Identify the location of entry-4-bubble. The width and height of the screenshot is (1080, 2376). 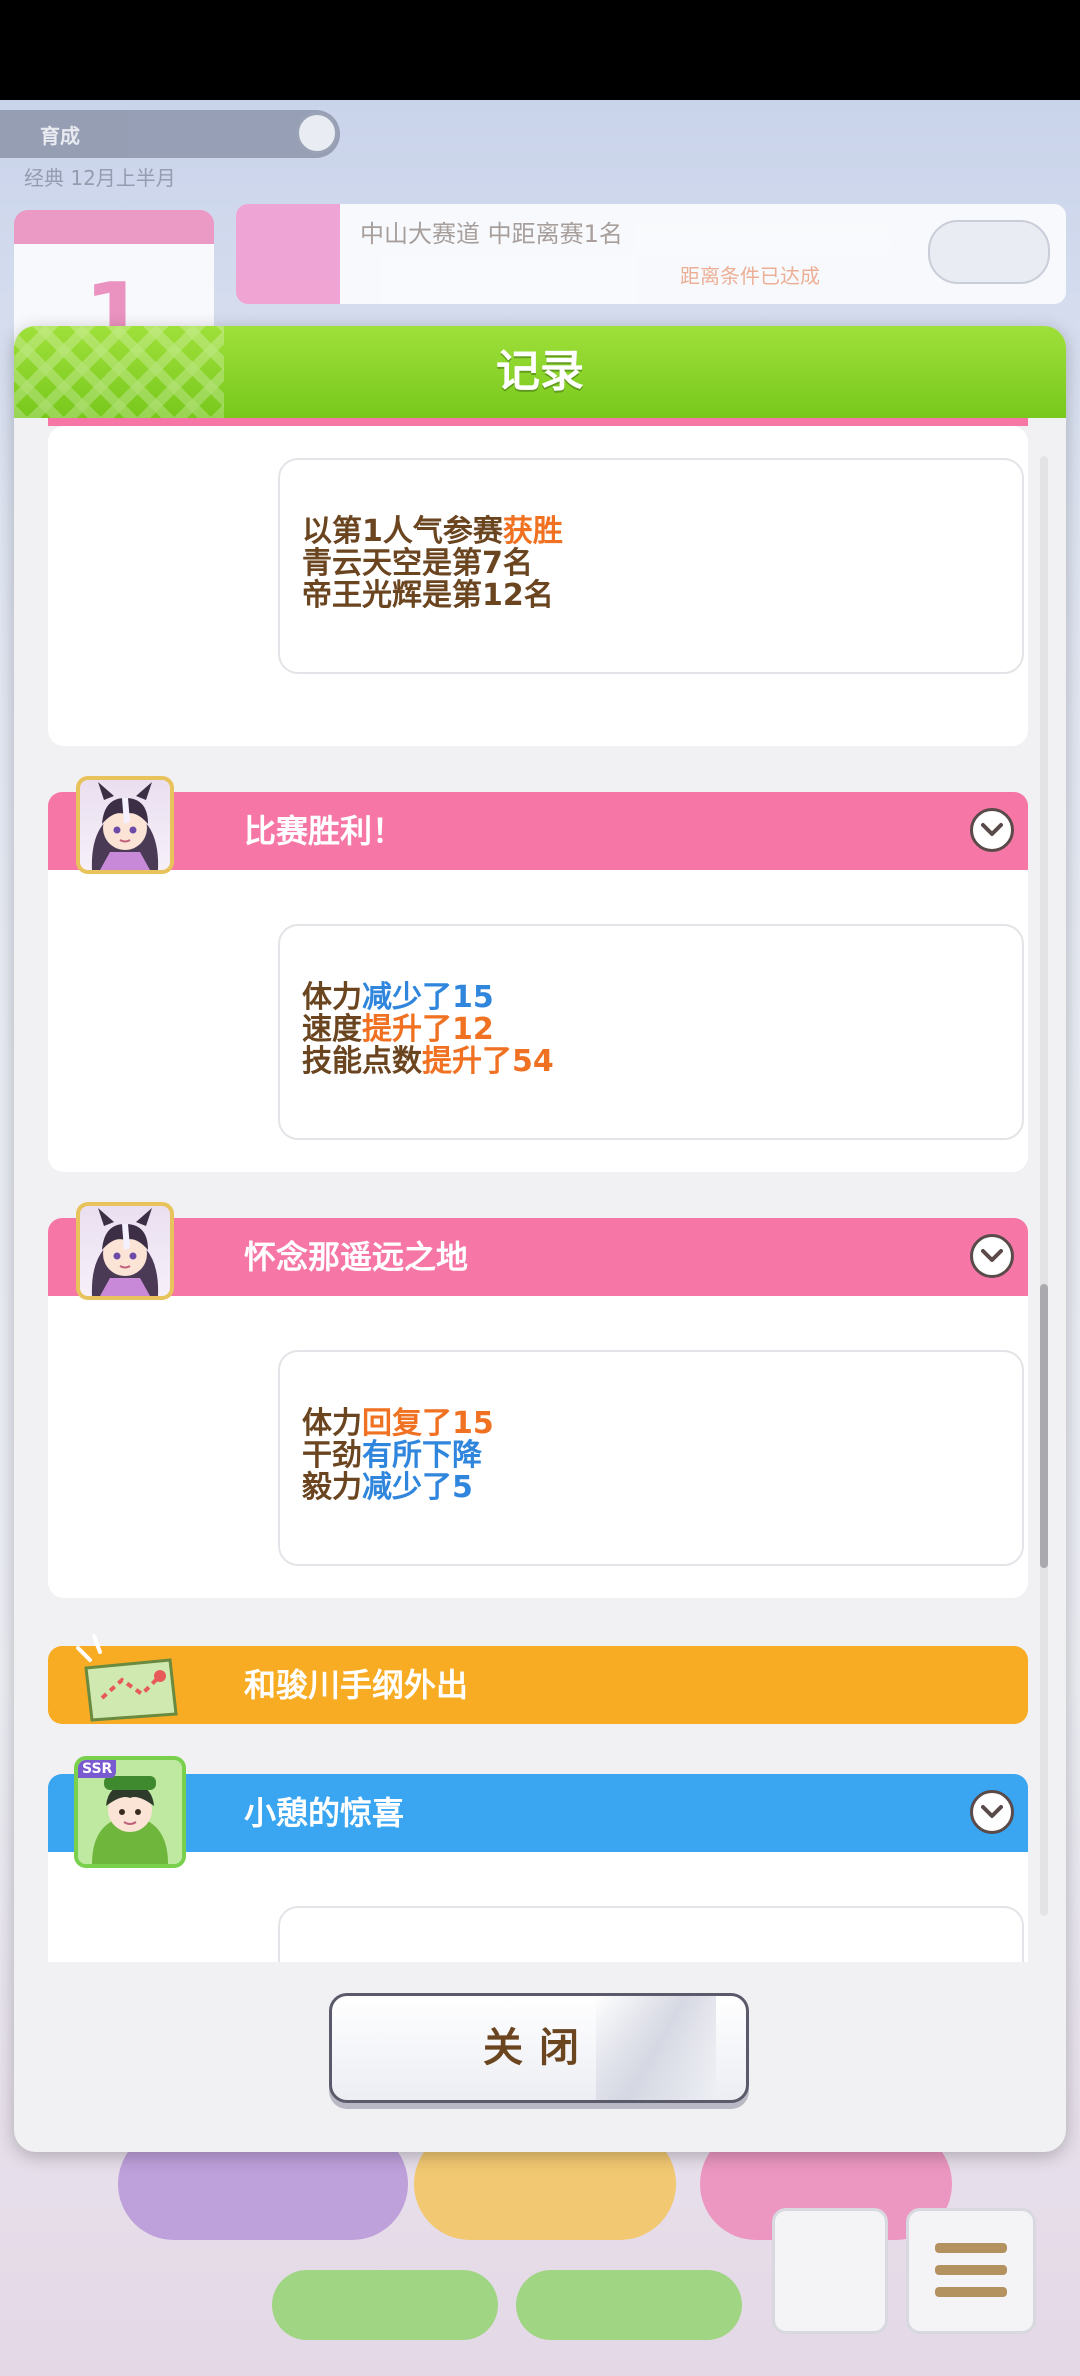
(651, 1934).